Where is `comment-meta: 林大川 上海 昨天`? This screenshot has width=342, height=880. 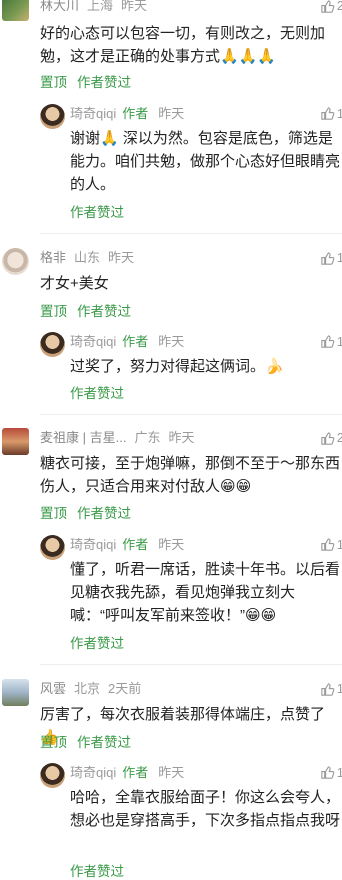
comment-meta: 林大川 上海 昨天 is located at coordinates (93, 7).